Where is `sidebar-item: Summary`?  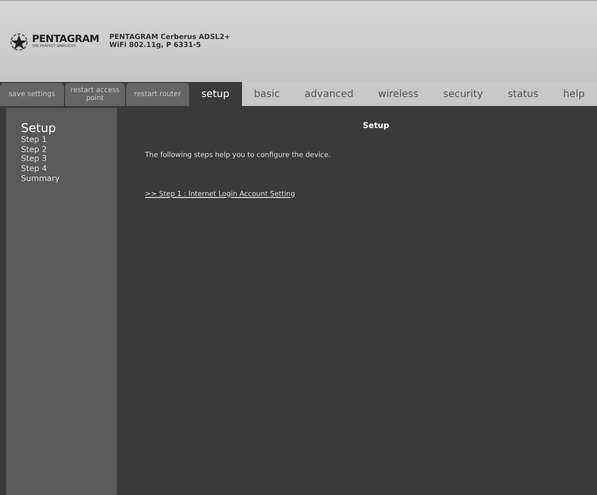
sidebar-item: Summary is located at coordinates (69, 179).